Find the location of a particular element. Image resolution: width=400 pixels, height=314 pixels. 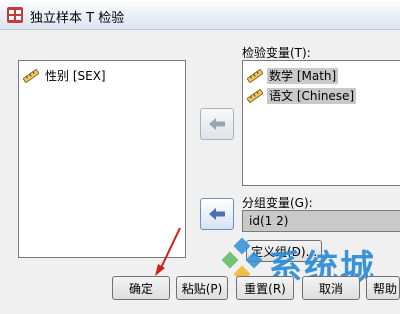

grouping-variable-label: 分组变量(G): is located at coordinates (277, 203).